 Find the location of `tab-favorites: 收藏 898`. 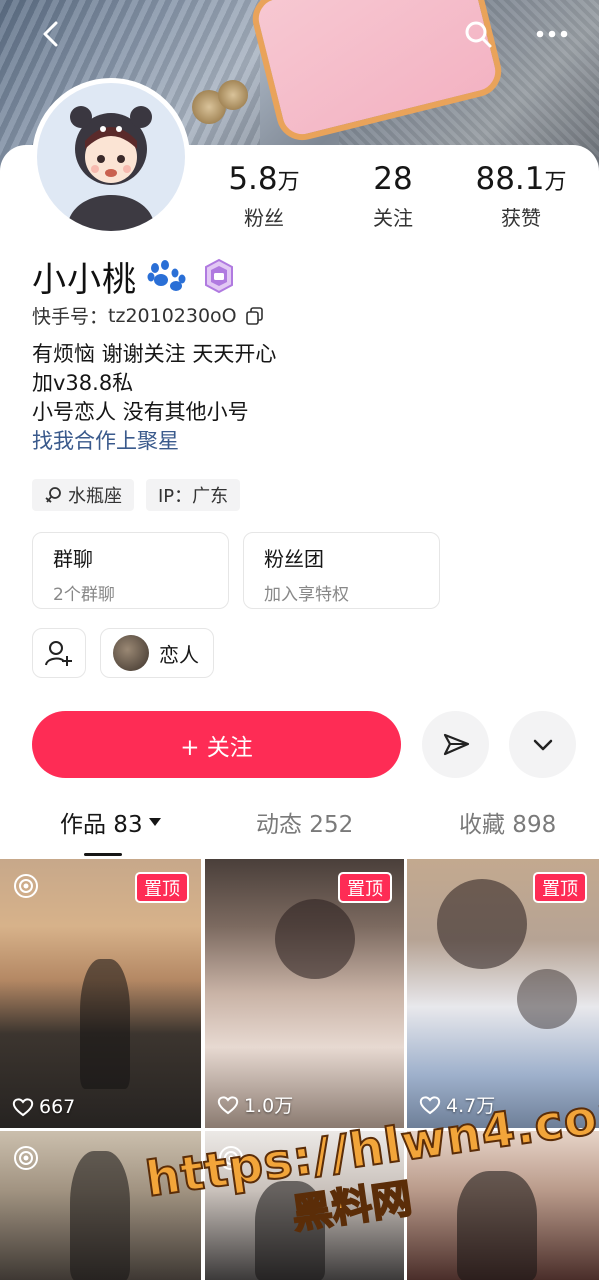

tab-favorites: 收藏 898 is located at coordinates (507, 822).